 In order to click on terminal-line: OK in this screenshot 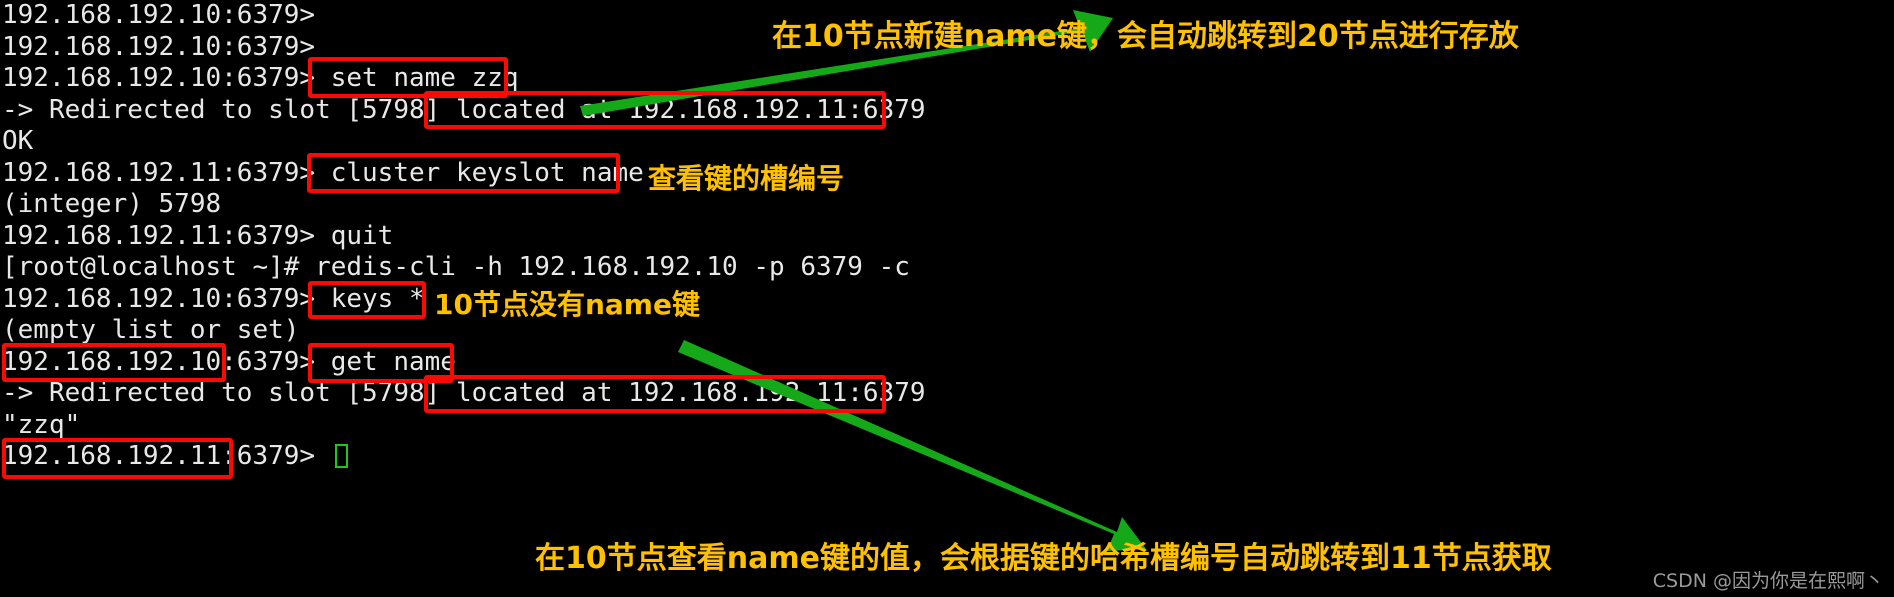, I will do `click(18, 141)`.